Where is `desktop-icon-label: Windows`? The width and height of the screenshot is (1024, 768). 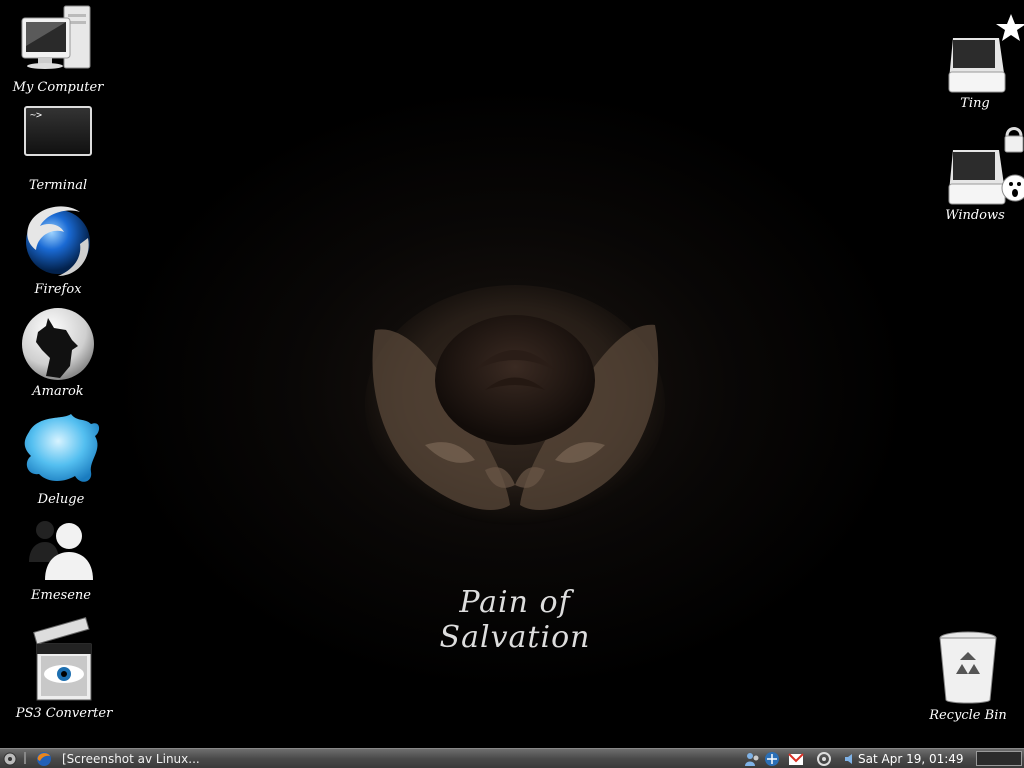
desktop-icon-label: Windows is located at coordinates (975, 215).